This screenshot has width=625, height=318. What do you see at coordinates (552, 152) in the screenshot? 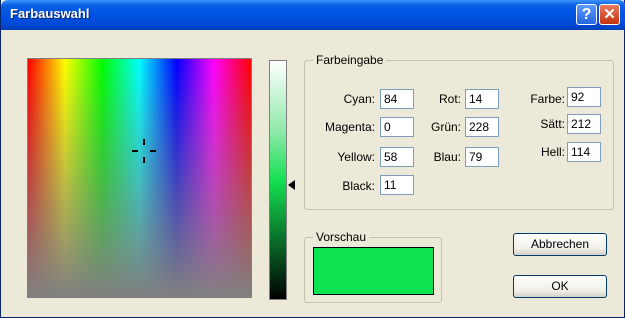
I see `lightness-label: Hell:` at bounding box center [552, 152].